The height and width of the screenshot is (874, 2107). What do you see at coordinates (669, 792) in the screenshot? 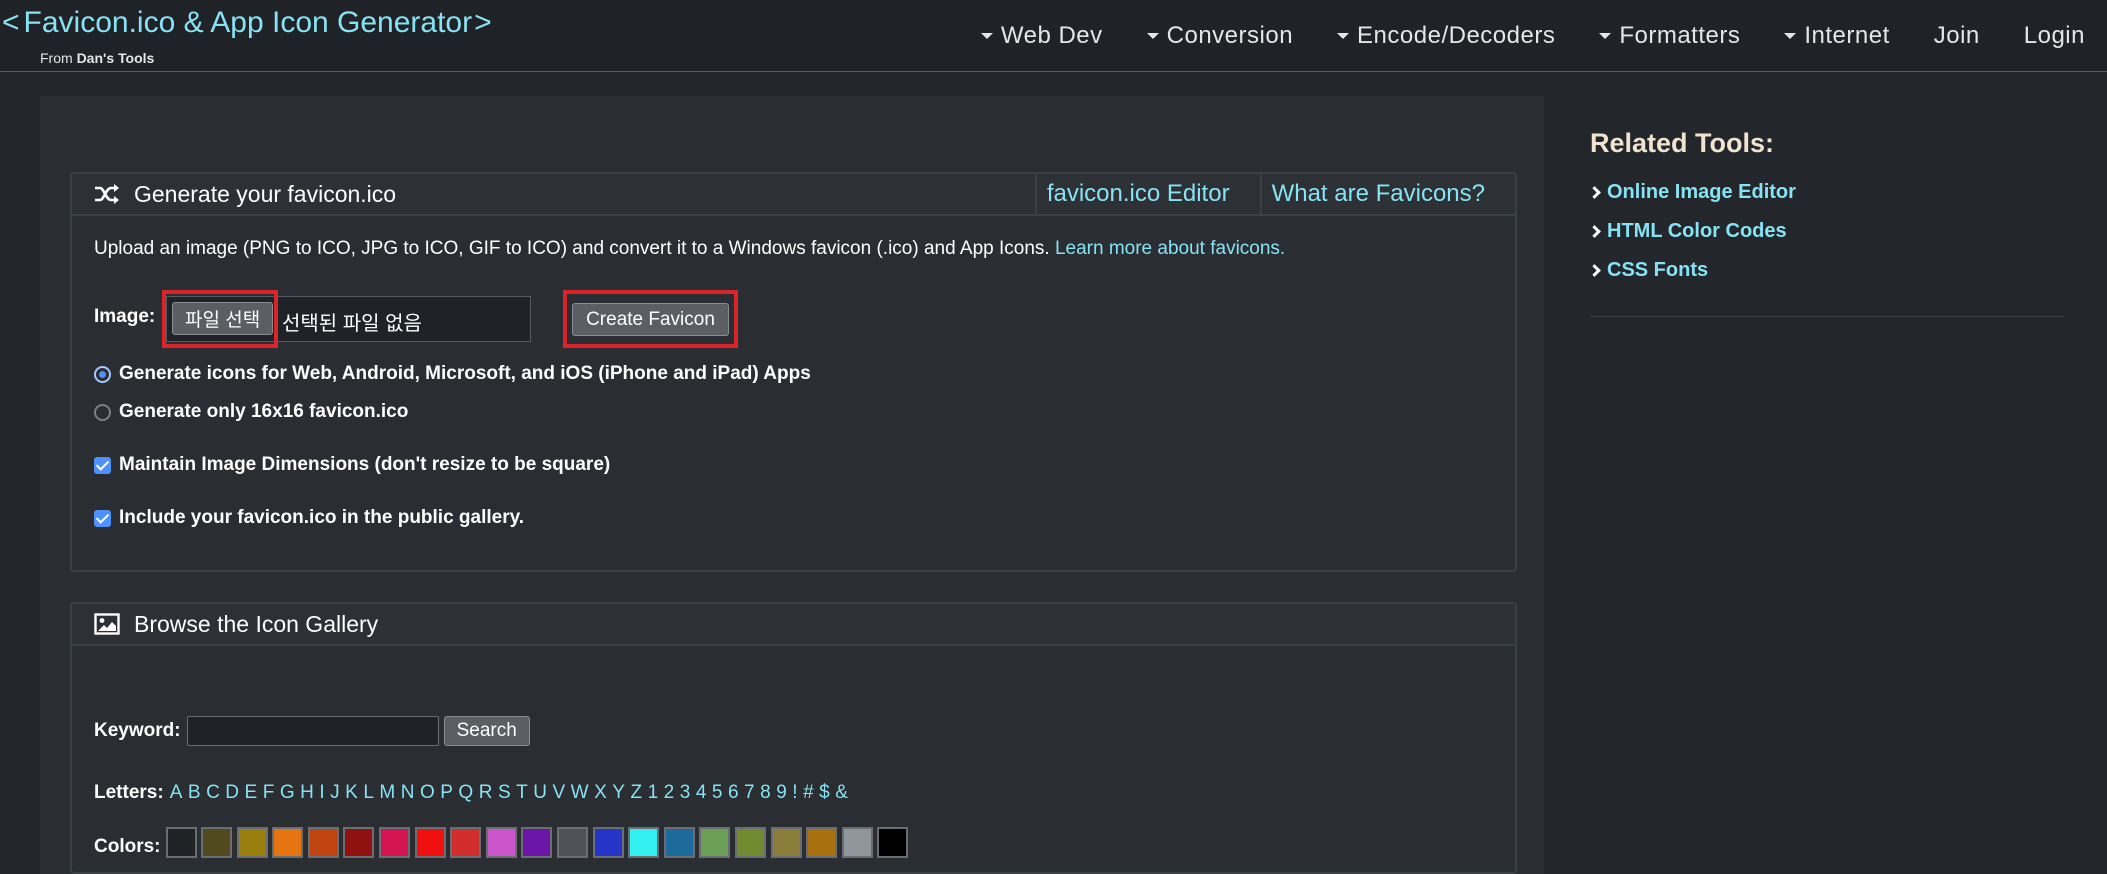
I see `letter-link: 2` at bounding box center [669, 792].